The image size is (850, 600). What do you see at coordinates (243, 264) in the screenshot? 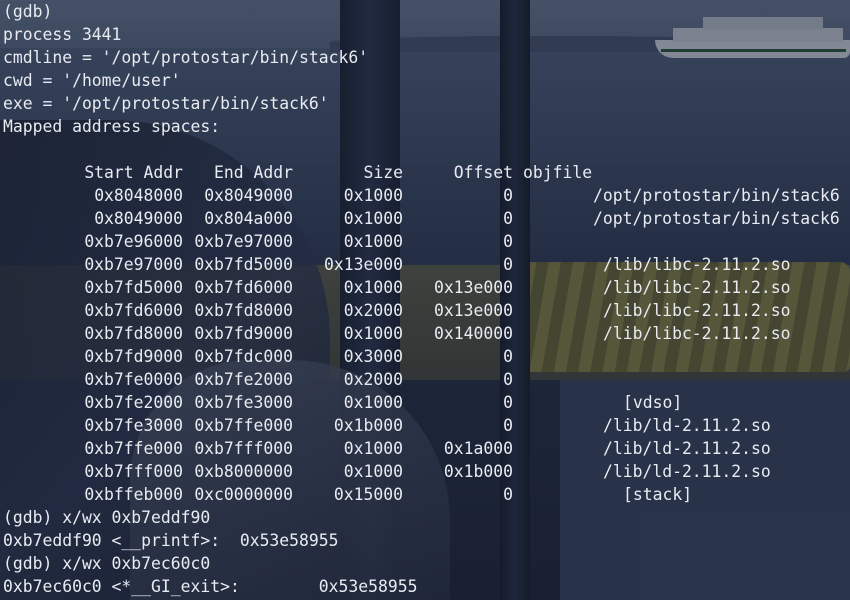
I see `end-addr-cell: 0xb7fd5000` at bounding box center [243, 264].